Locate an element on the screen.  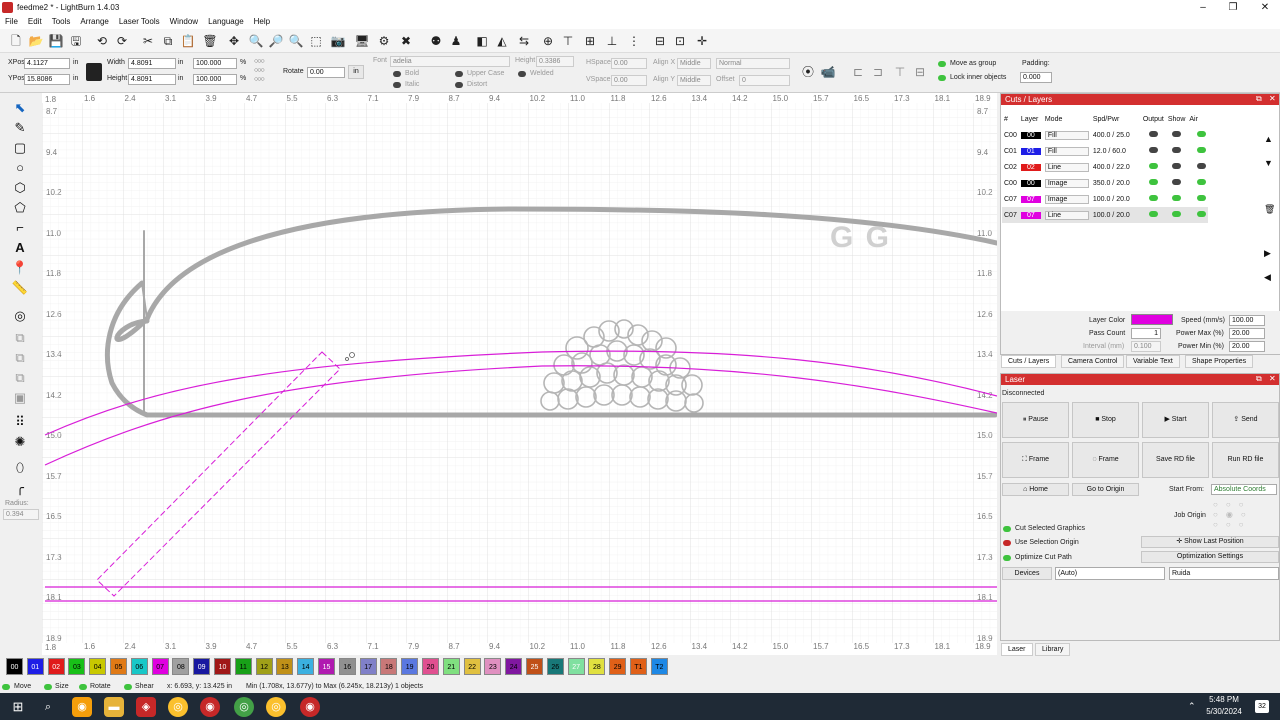
palette-swatch-20: 20 is located at coordinates (430, 666).